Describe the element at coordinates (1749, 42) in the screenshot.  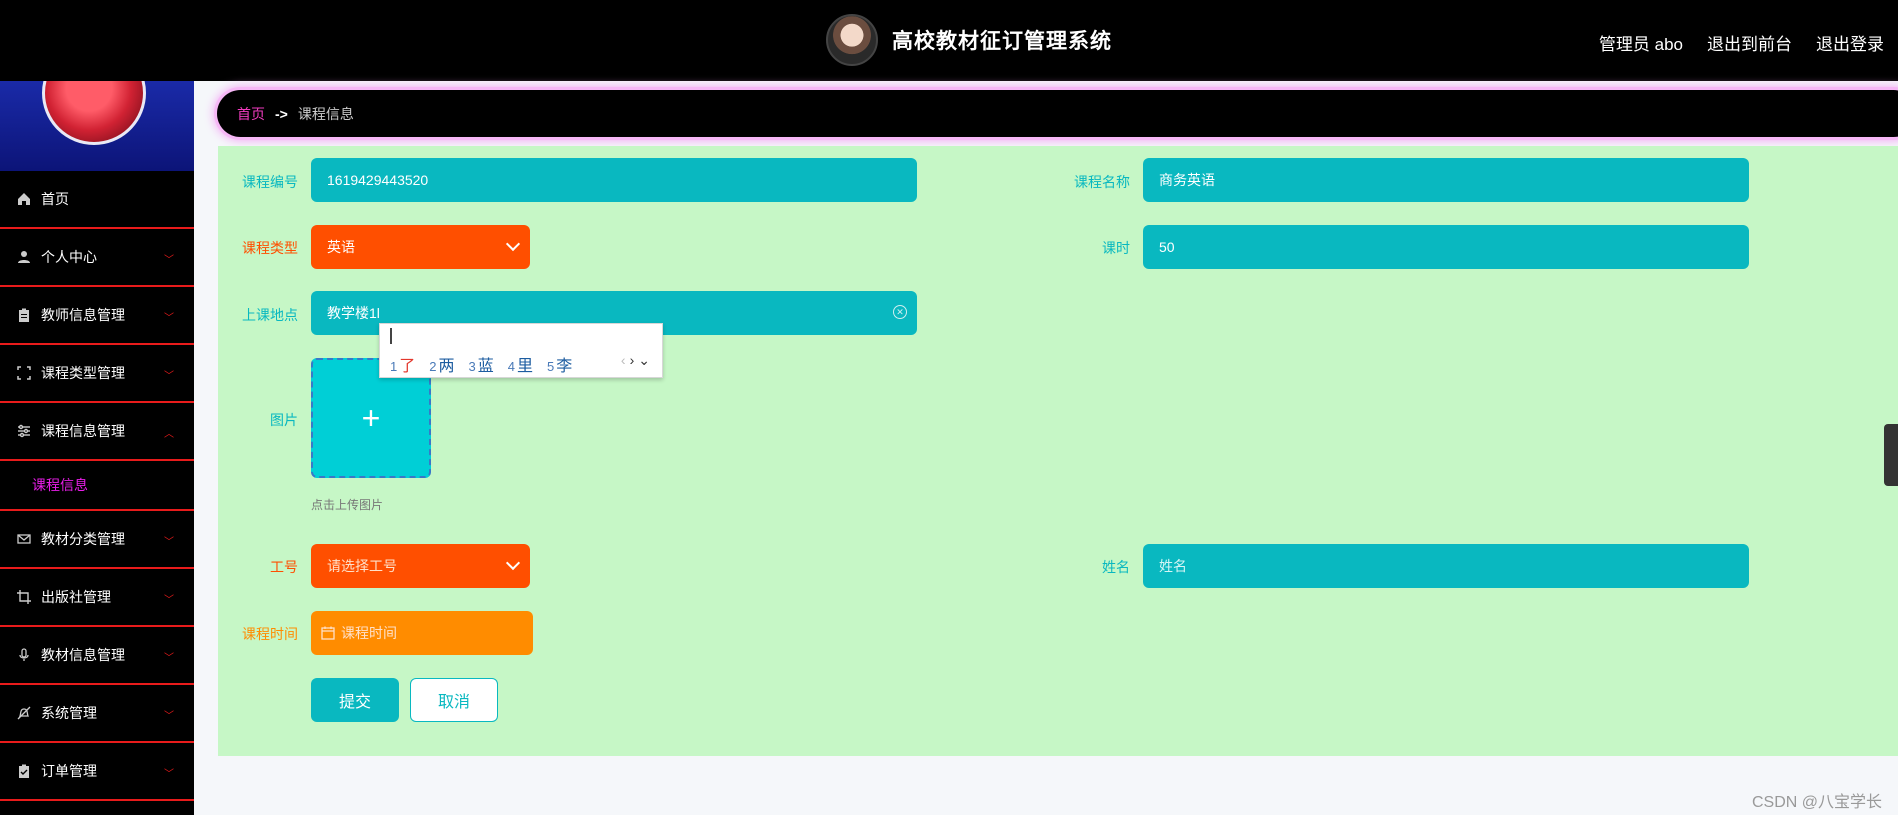
I see `exit-to-front-link: 退出到前台` at that location.